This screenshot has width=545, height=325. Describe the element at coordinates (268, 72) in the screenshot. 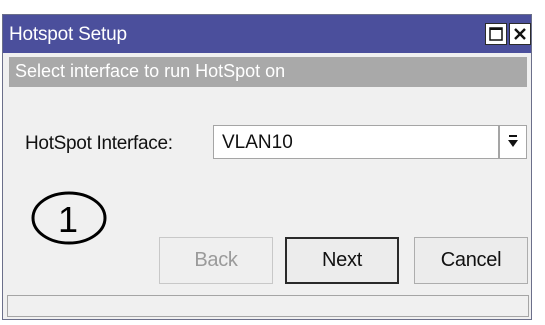

I see `instruction-bar: Select interface to run HotSpot on` at that location.